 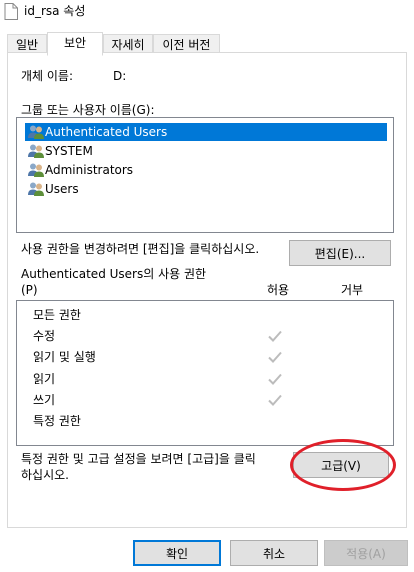 What do you see at coordinates (177, 553) in the screenshot?
I see `ok-button: 확인` at bounding box center [177, 553].